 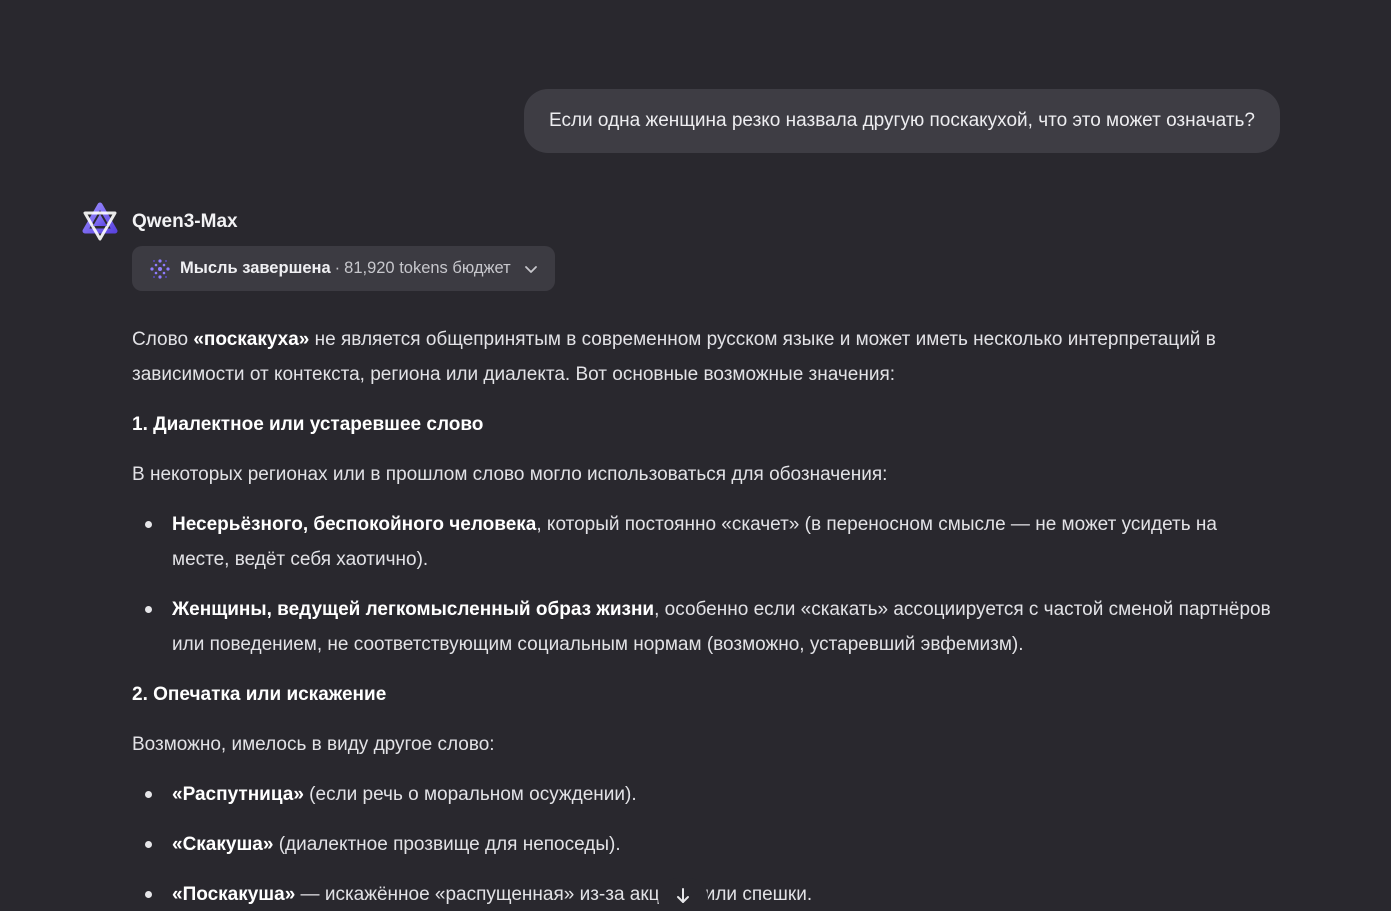 What do you see at coordinates (255, 268) in the screenshot?
I see `thought-status-label: Мысль завершена` at bounding box center [255, 268].